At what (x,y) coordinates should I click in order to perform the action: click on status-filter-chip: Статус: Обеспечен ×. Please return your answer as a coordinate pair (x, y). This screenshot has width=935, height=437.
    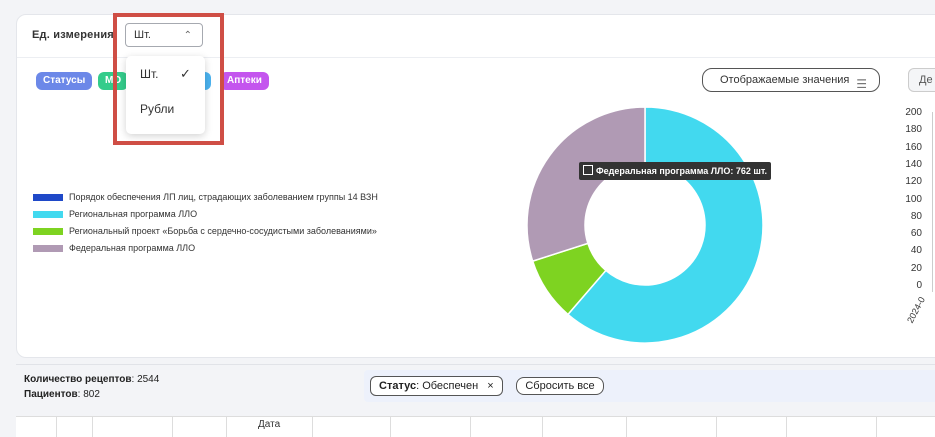
    Looking at the image, I should click on (436, 386).